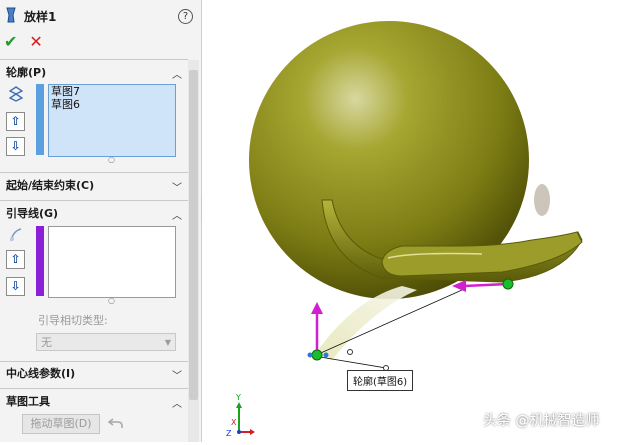 This screenshot has height=445, width=640. What do you see at coordinates (112, 91) in the screenshot?
I see `list-item: 草图7` at bounding box center [112, 91].